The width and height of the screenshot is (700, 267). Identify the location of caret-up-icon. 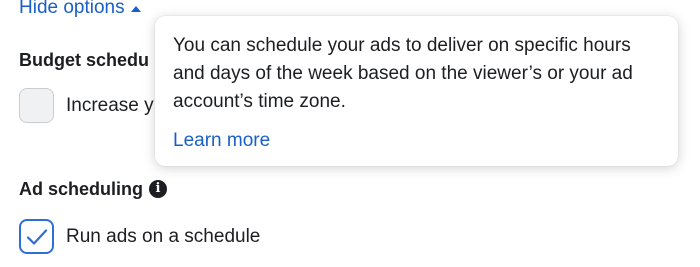
(135, 8).